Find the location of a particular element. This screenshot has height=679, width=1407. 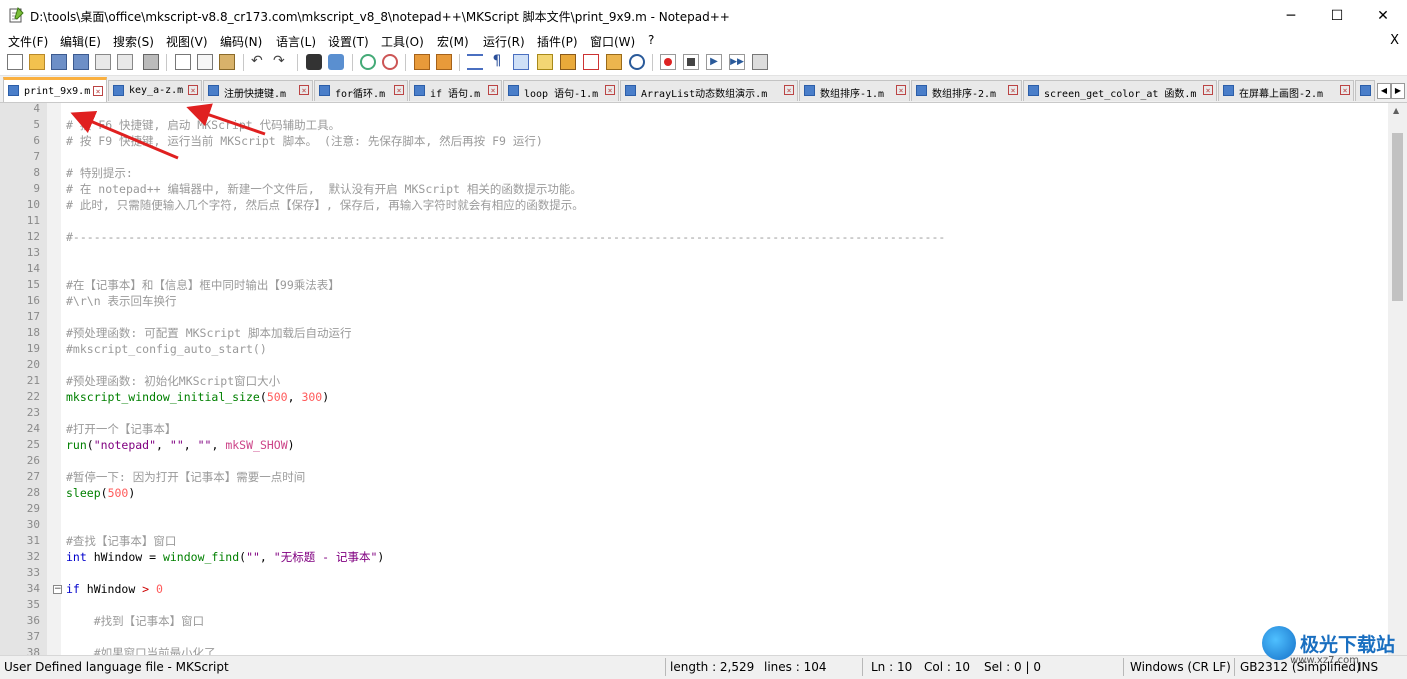

line-number: 19 is located at coordinates (33, 348).